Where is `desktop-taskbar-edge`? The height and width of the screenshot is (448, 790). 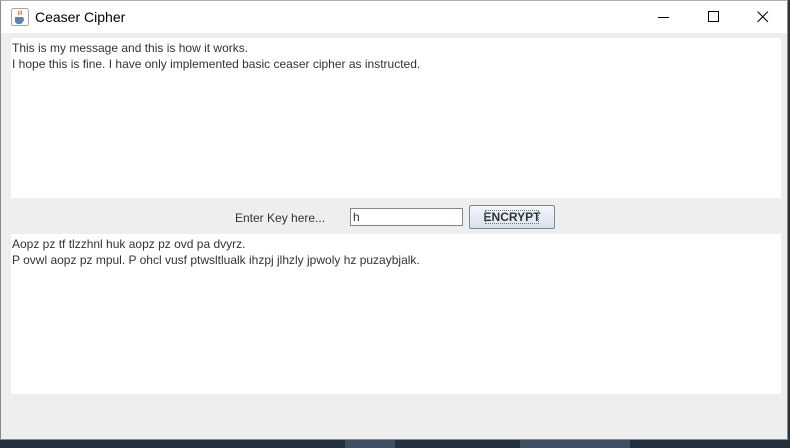 desktop-taskbar-edge is located at coordinates (395, 444).